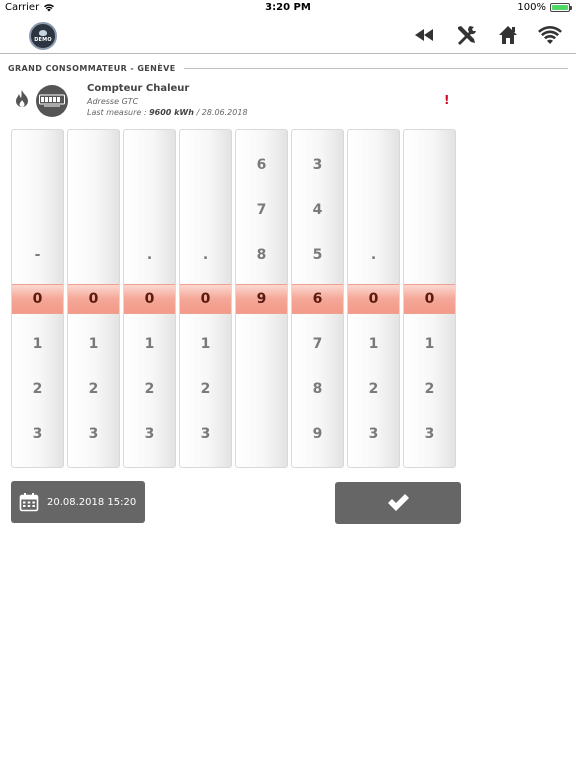  I want to click on confirm-button, so click(398, 503).